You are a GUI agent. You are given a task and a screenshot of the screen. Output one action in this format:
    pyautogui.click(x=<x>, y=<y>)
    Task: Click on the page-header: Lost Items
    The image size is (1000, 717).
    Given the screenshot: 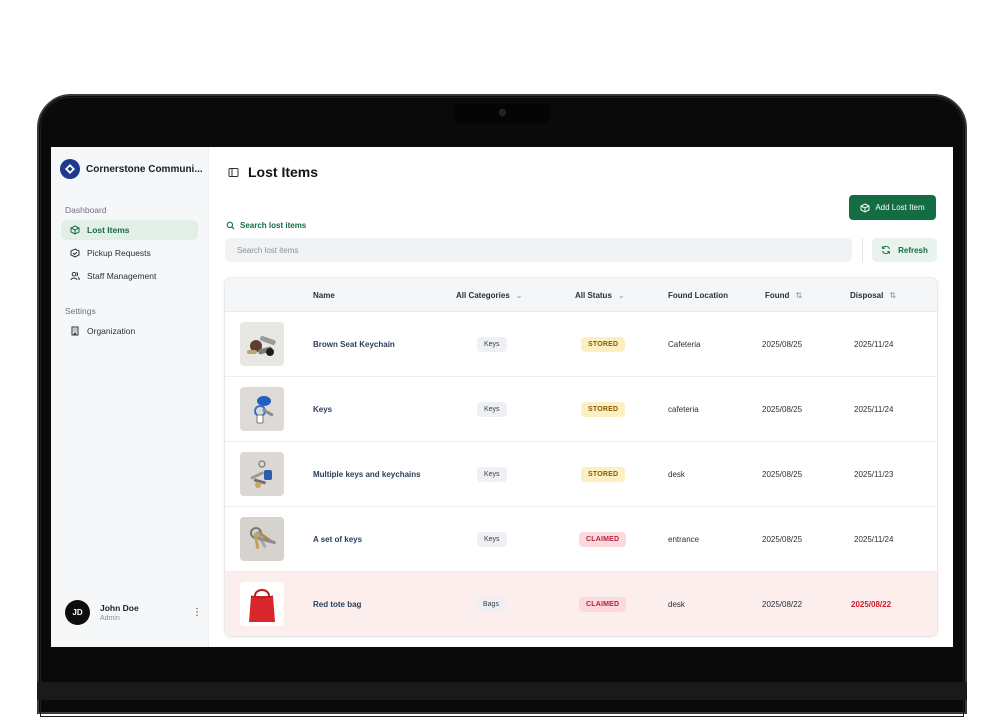 What is the action you would take?
    pyautogui.click(x=273, y=172)
    